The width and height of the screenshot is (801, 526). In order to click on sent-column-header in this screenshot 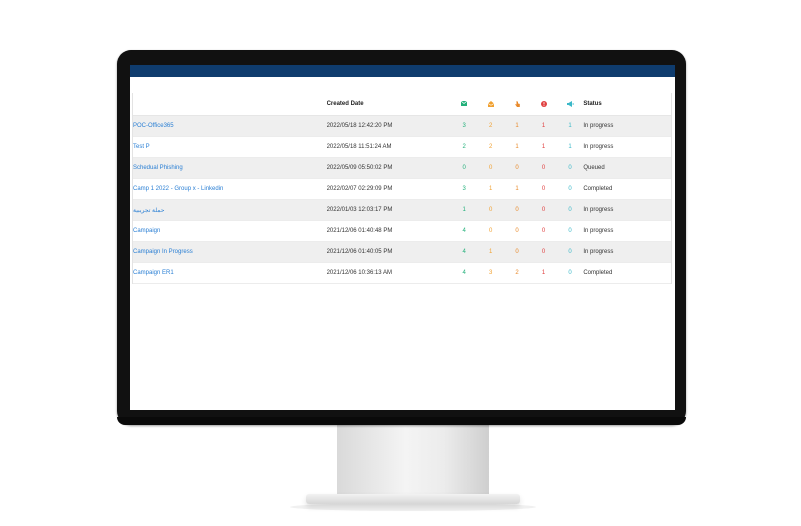, I will do `click(464, 104)`.